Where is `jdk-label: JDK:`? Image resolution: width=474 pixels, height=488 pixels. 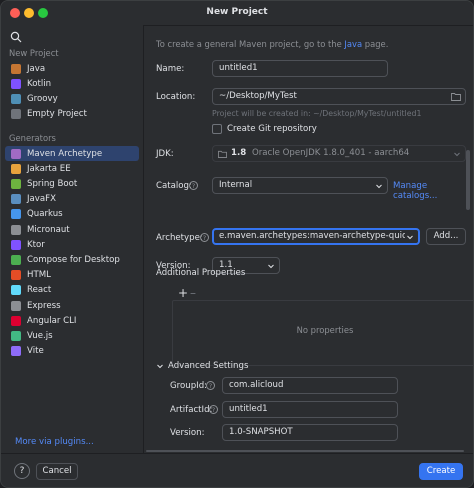 jdk-label: JDK: is located at coordinates (165, 154).